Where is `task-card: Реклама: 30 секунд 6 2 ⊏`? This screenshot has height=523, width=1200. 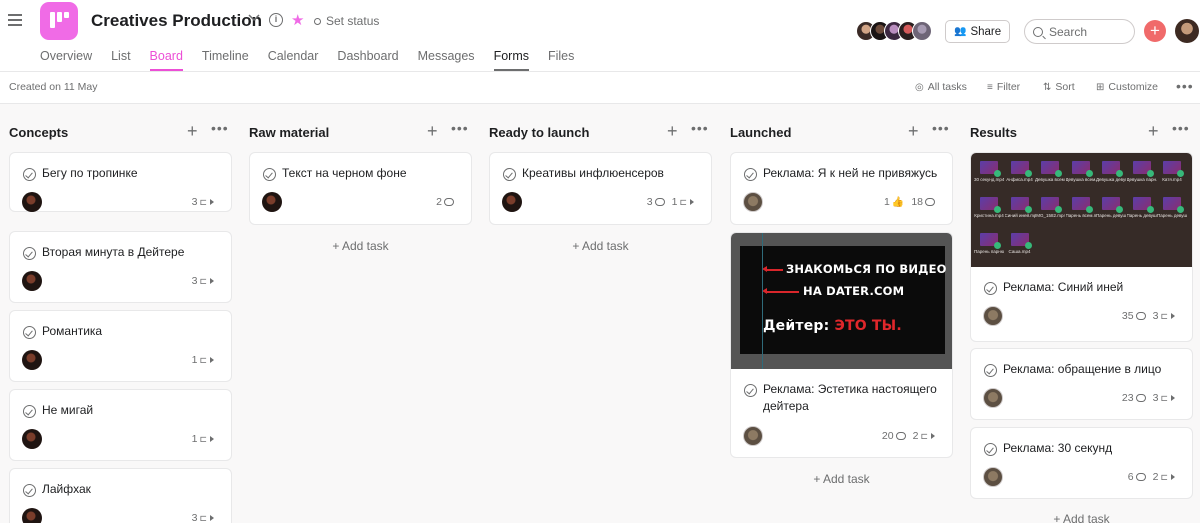
task-card: Реклама: 30 секунд 6 2 ⊏ is located at coordinates (1081, 463).